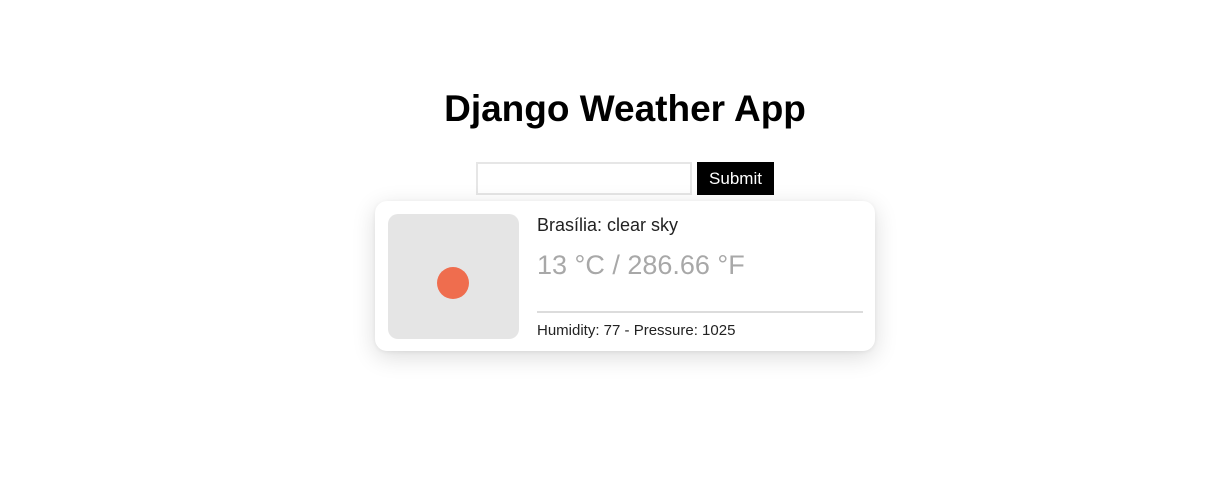 This screenshot has height=500, width=1217. Describe the element at coordinates (584, 178) in the screenshot. I see `city-input` at that location.